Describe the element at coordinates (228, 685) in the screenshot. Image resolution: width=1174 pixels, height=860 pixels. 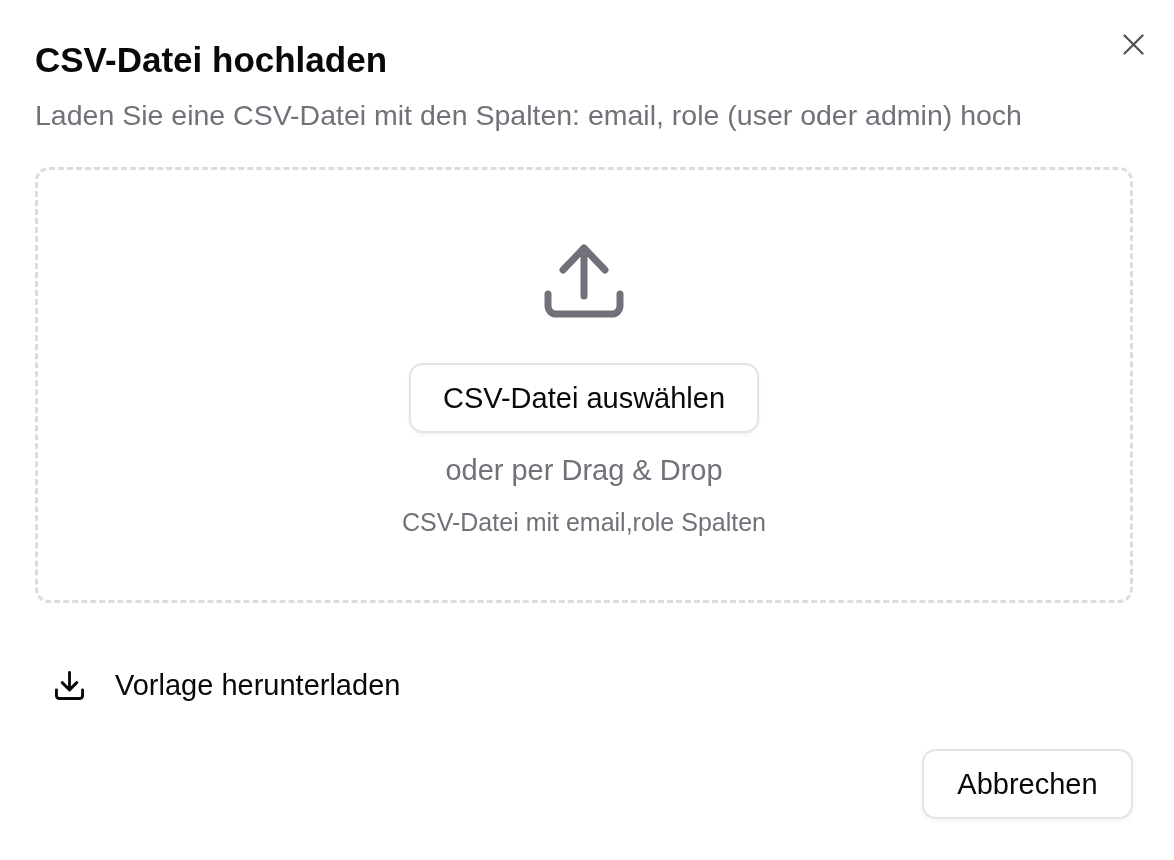
I see `download-template-button: Vorlage herunterladen` at that location.